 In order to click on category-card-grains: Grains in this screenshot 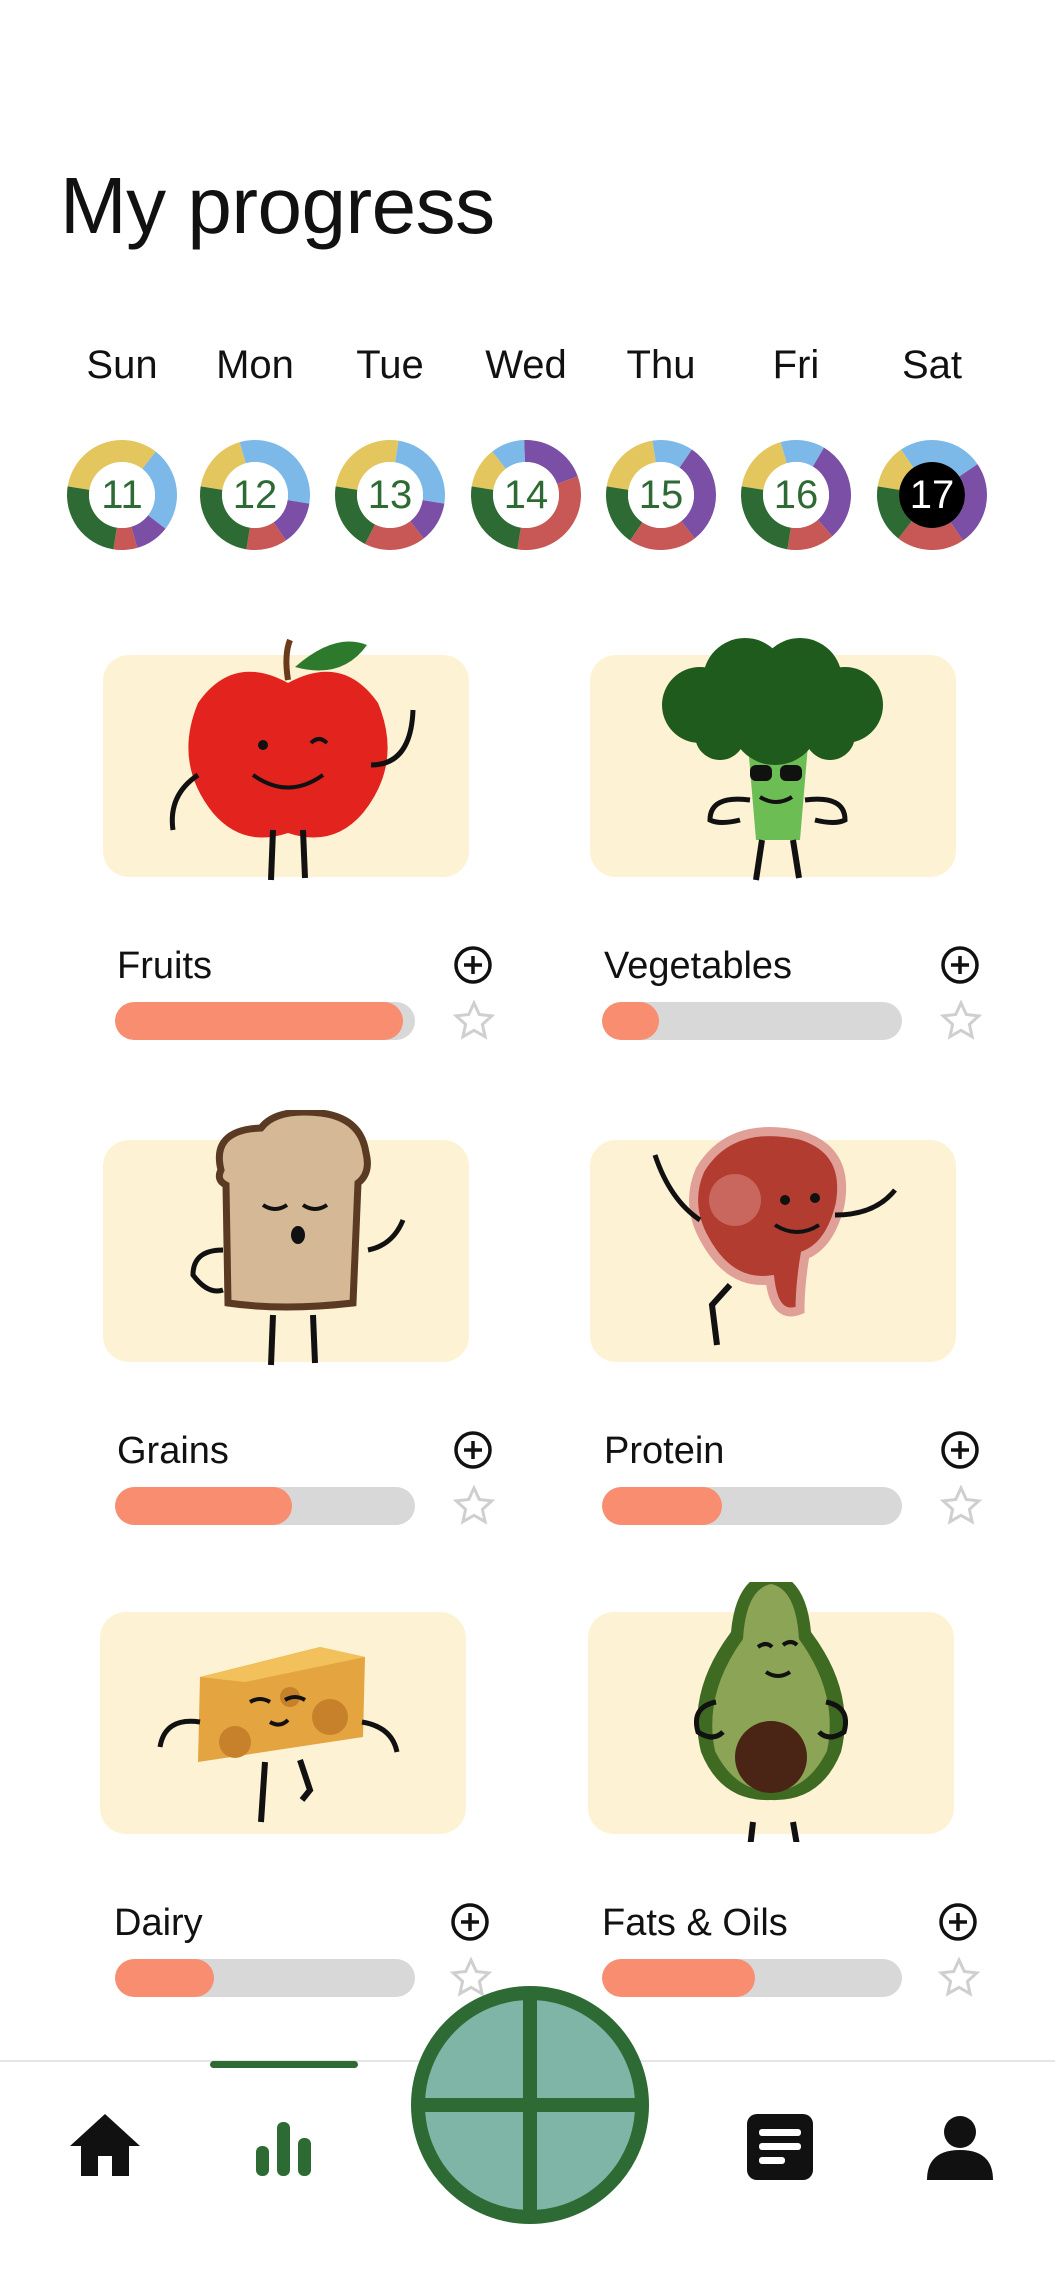, I will do `click(303, 1340)`.